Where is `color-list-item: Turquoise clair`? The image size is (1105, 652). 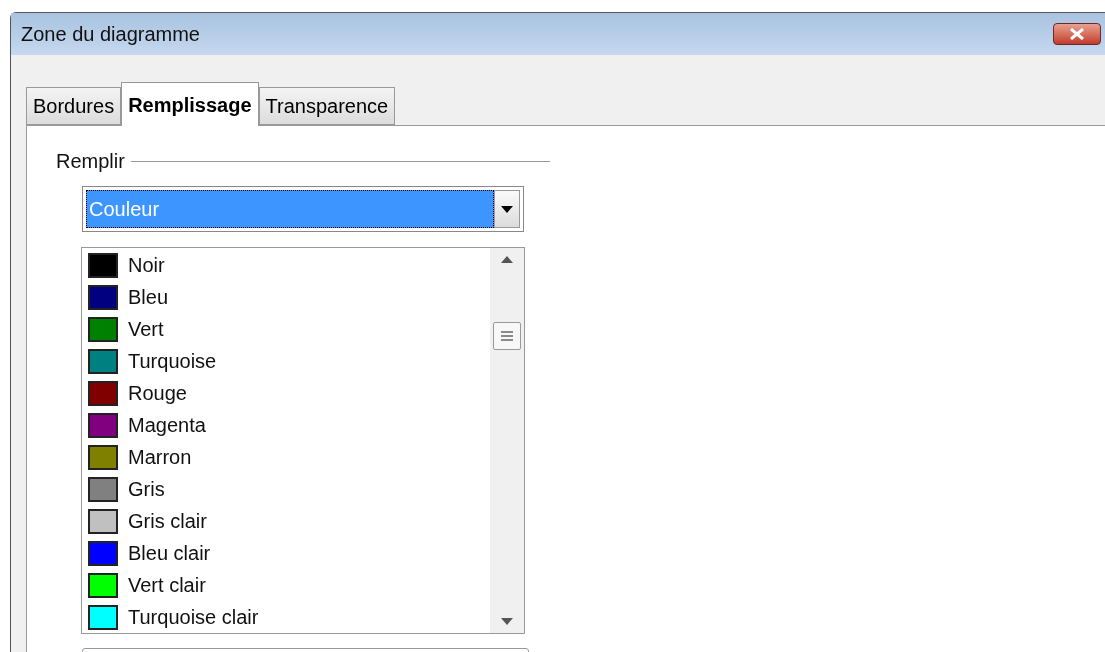 color-list-item: Turquoise clair is located at coordinates (289, 617).